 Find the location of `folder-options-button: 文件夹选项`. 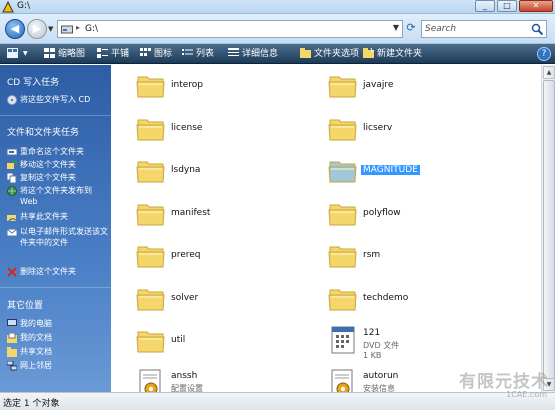

folder-options-button: 文件夹选项 is located at coordinates (329, 54).